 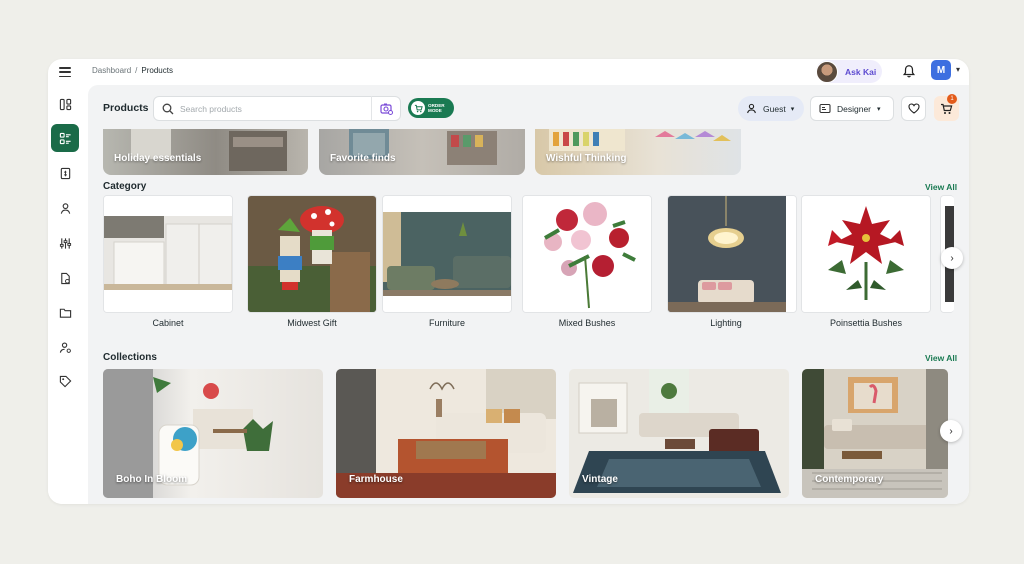 What do you see at coordinates (213, 433) in the screenshot?
I see `collection-card: Boho In Bloom` at bounding box center [213, 433].